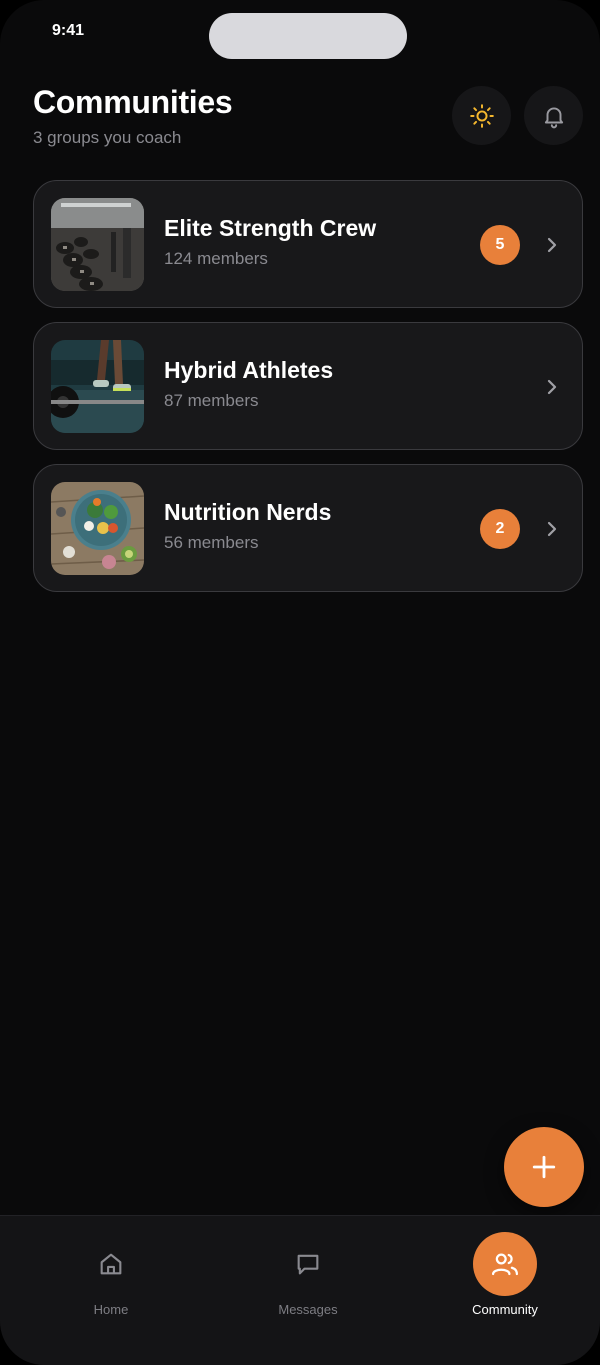 The height and width of the screenshot is (1365, 600). Describe the element at coordinates (211, 400) in the screenshot. I see `member-count: 87 members` at that location.